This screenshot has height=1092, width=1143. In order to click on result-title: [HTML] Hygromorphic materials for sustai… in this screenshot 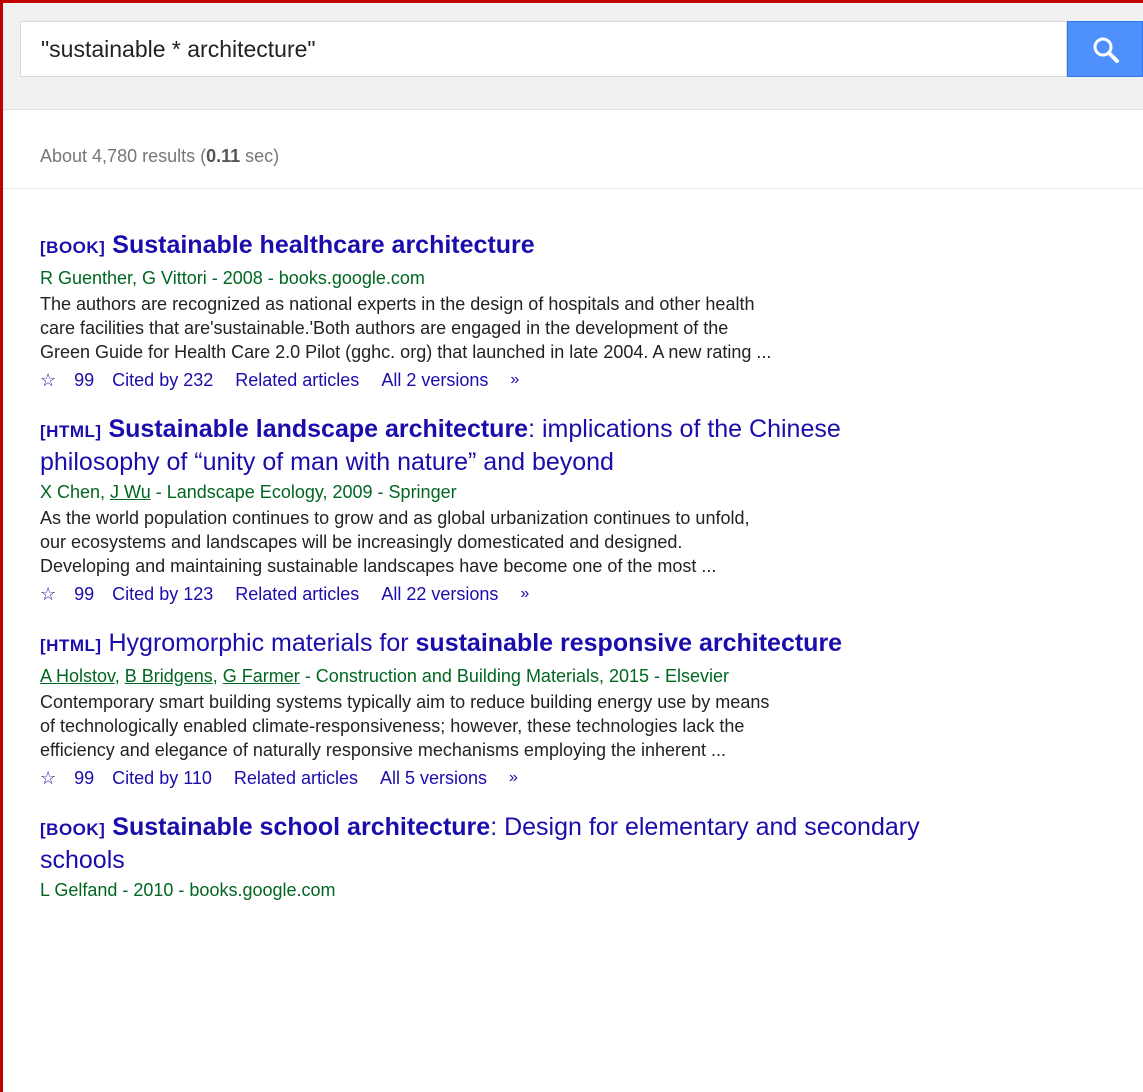, I will do `click(590, 644)`.